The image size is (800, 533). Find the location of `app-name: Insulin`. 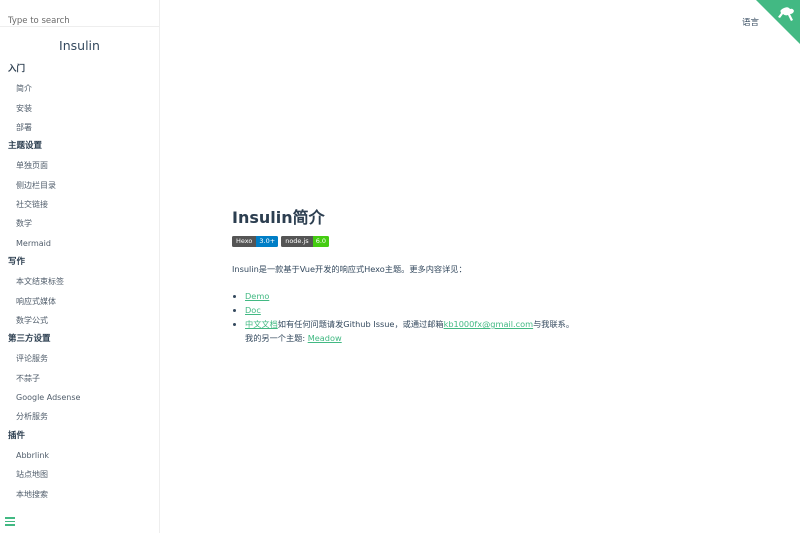

app-name: Insulin is located at coordinates (79, 47).